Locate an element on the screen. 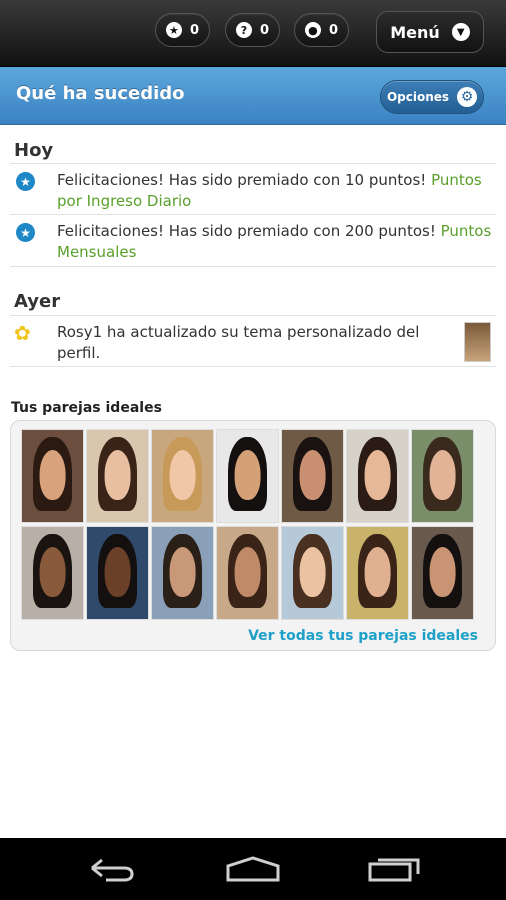  questions-count: 0 is located at coordinates (264, 30).